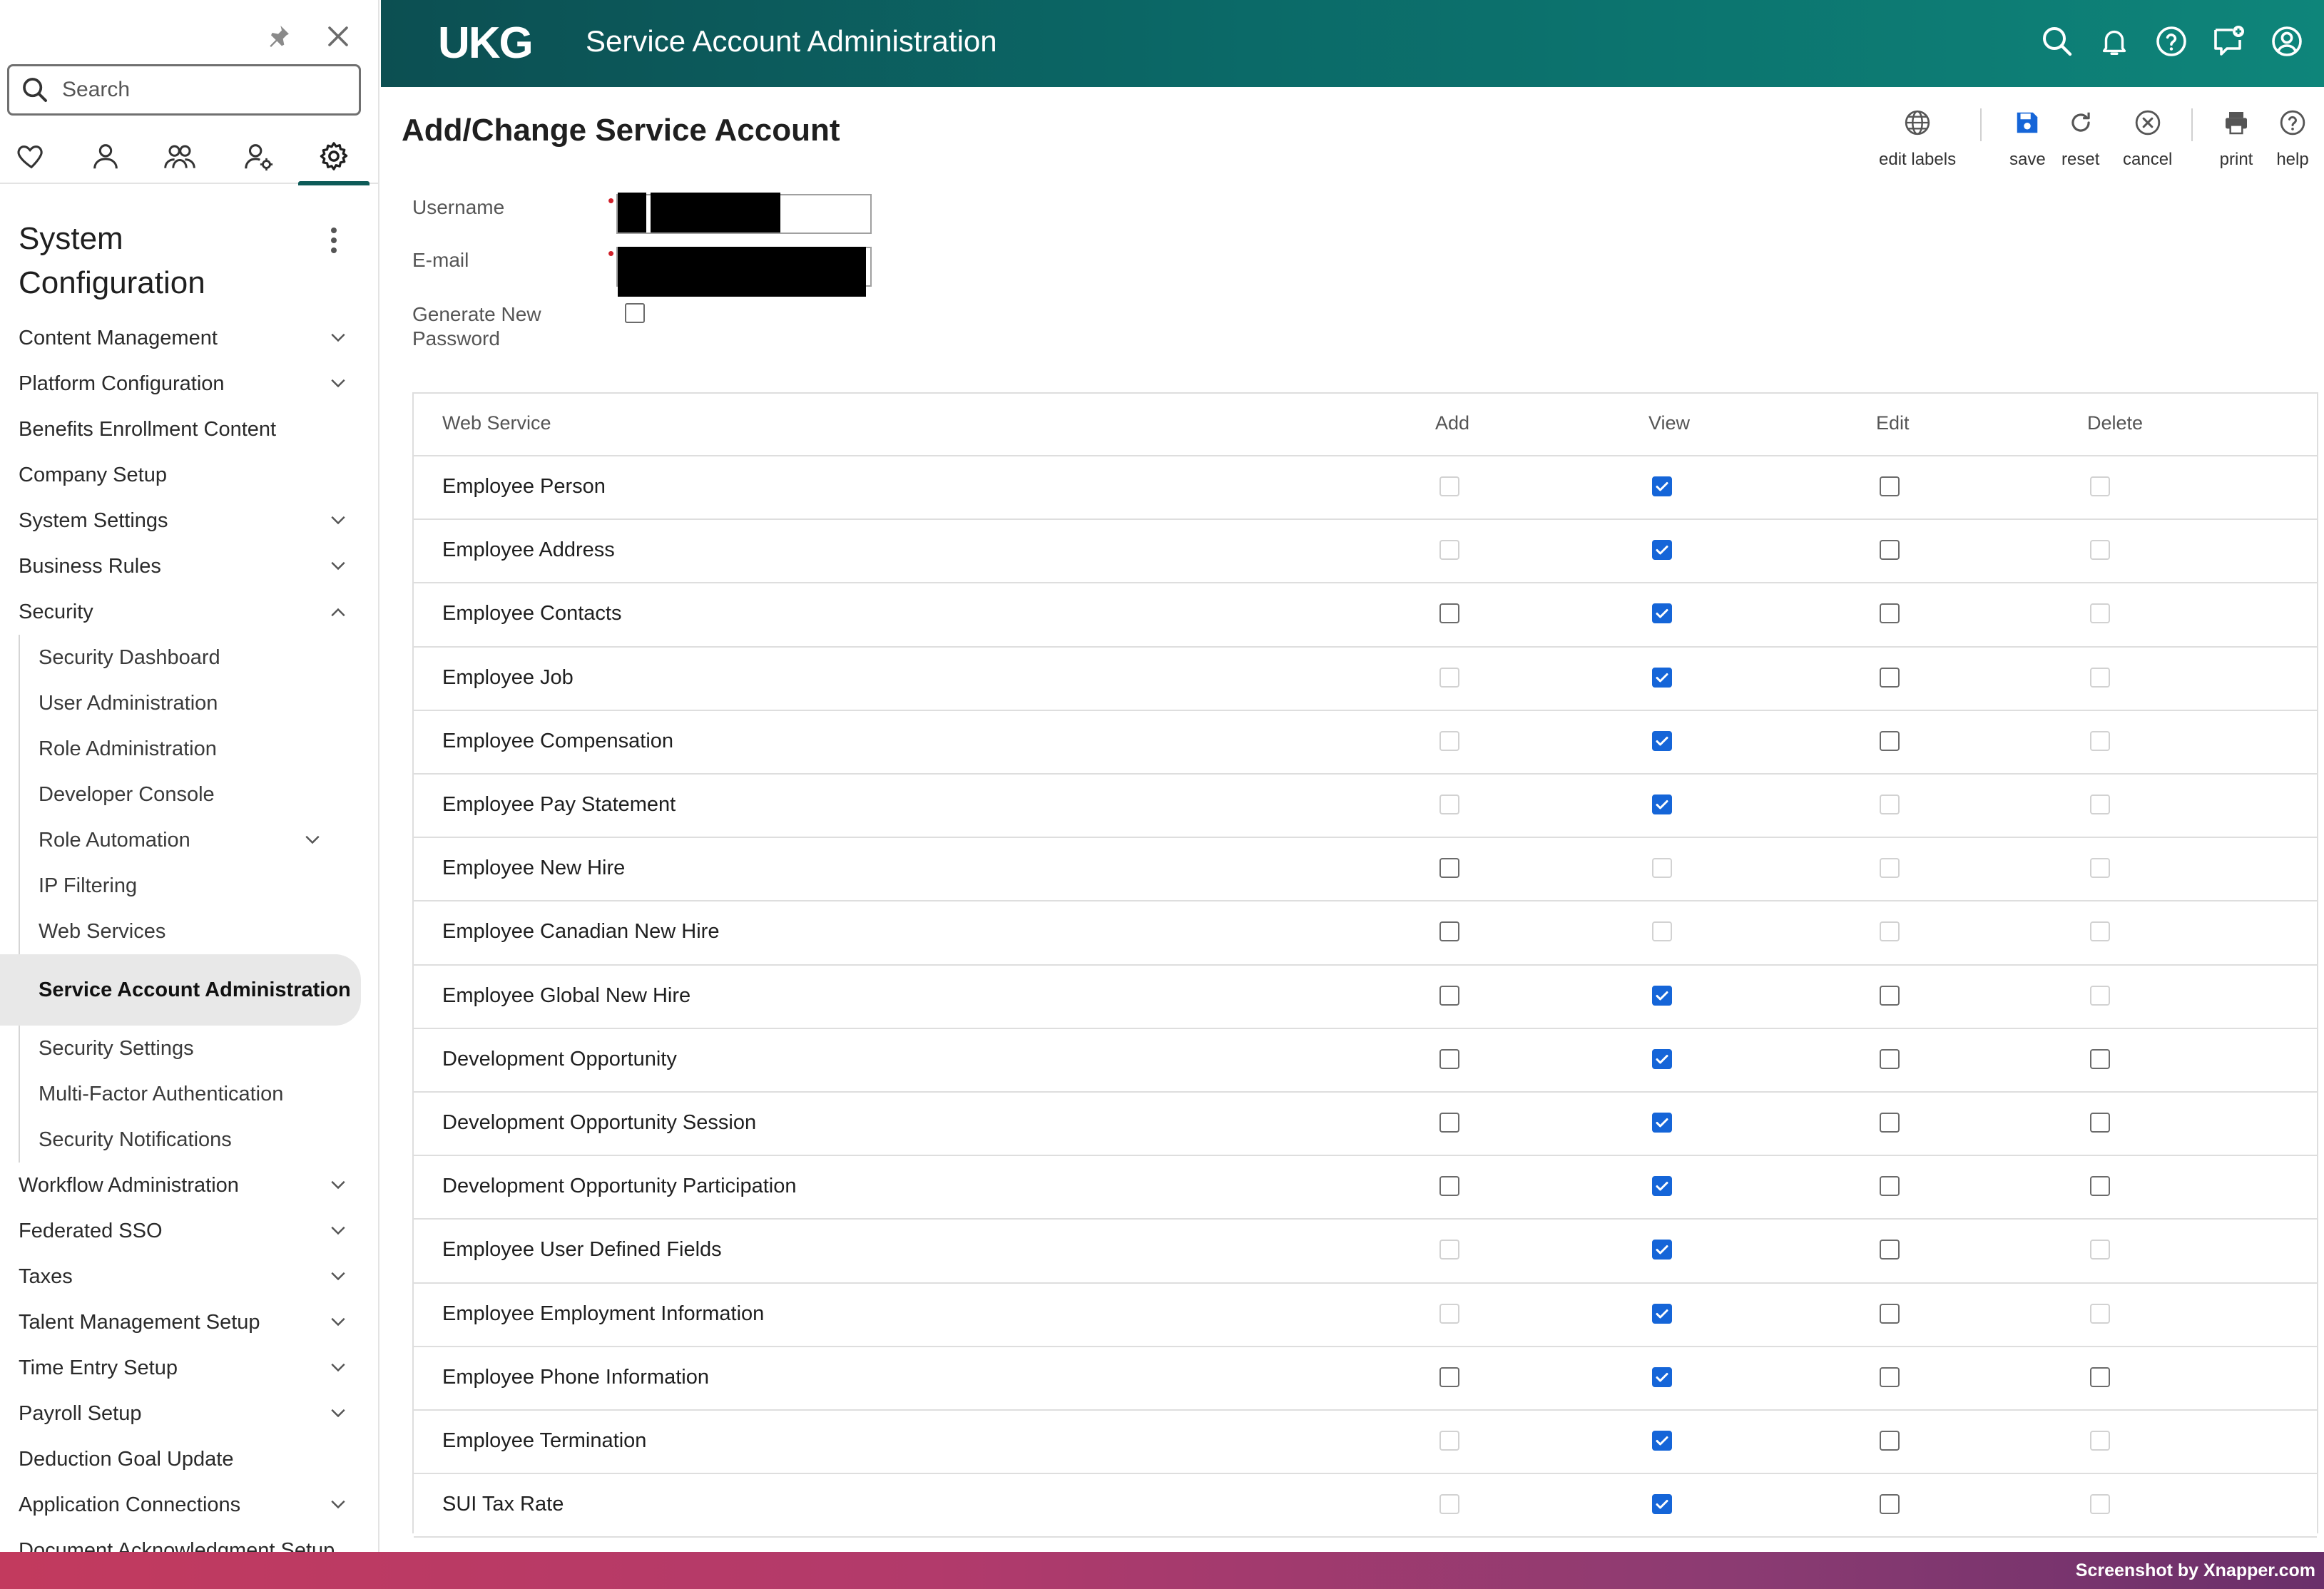 This screenshot has width=2324, height=1589. Describe the element at coordinates (106, 156) in the screenshot. I see `person-icon` at that location.